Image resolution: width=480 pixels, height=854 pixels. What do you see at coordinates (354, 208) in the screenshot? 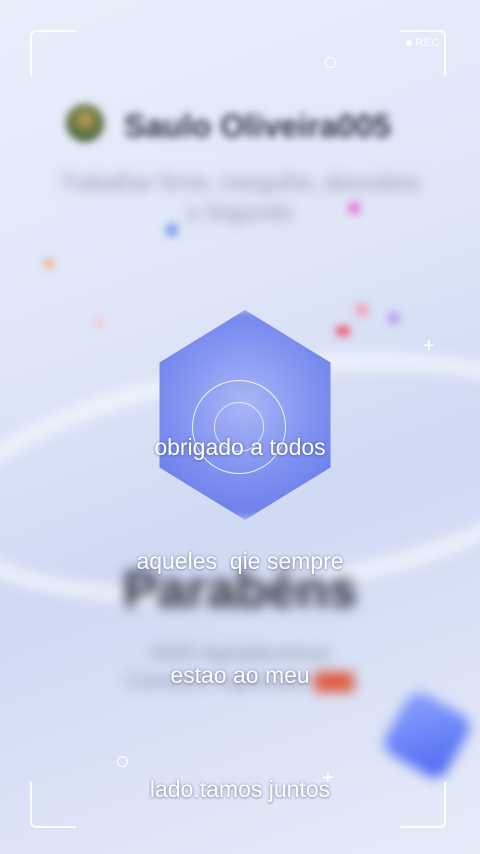
I see `confetti-pink` at bounding box center [354, 208].